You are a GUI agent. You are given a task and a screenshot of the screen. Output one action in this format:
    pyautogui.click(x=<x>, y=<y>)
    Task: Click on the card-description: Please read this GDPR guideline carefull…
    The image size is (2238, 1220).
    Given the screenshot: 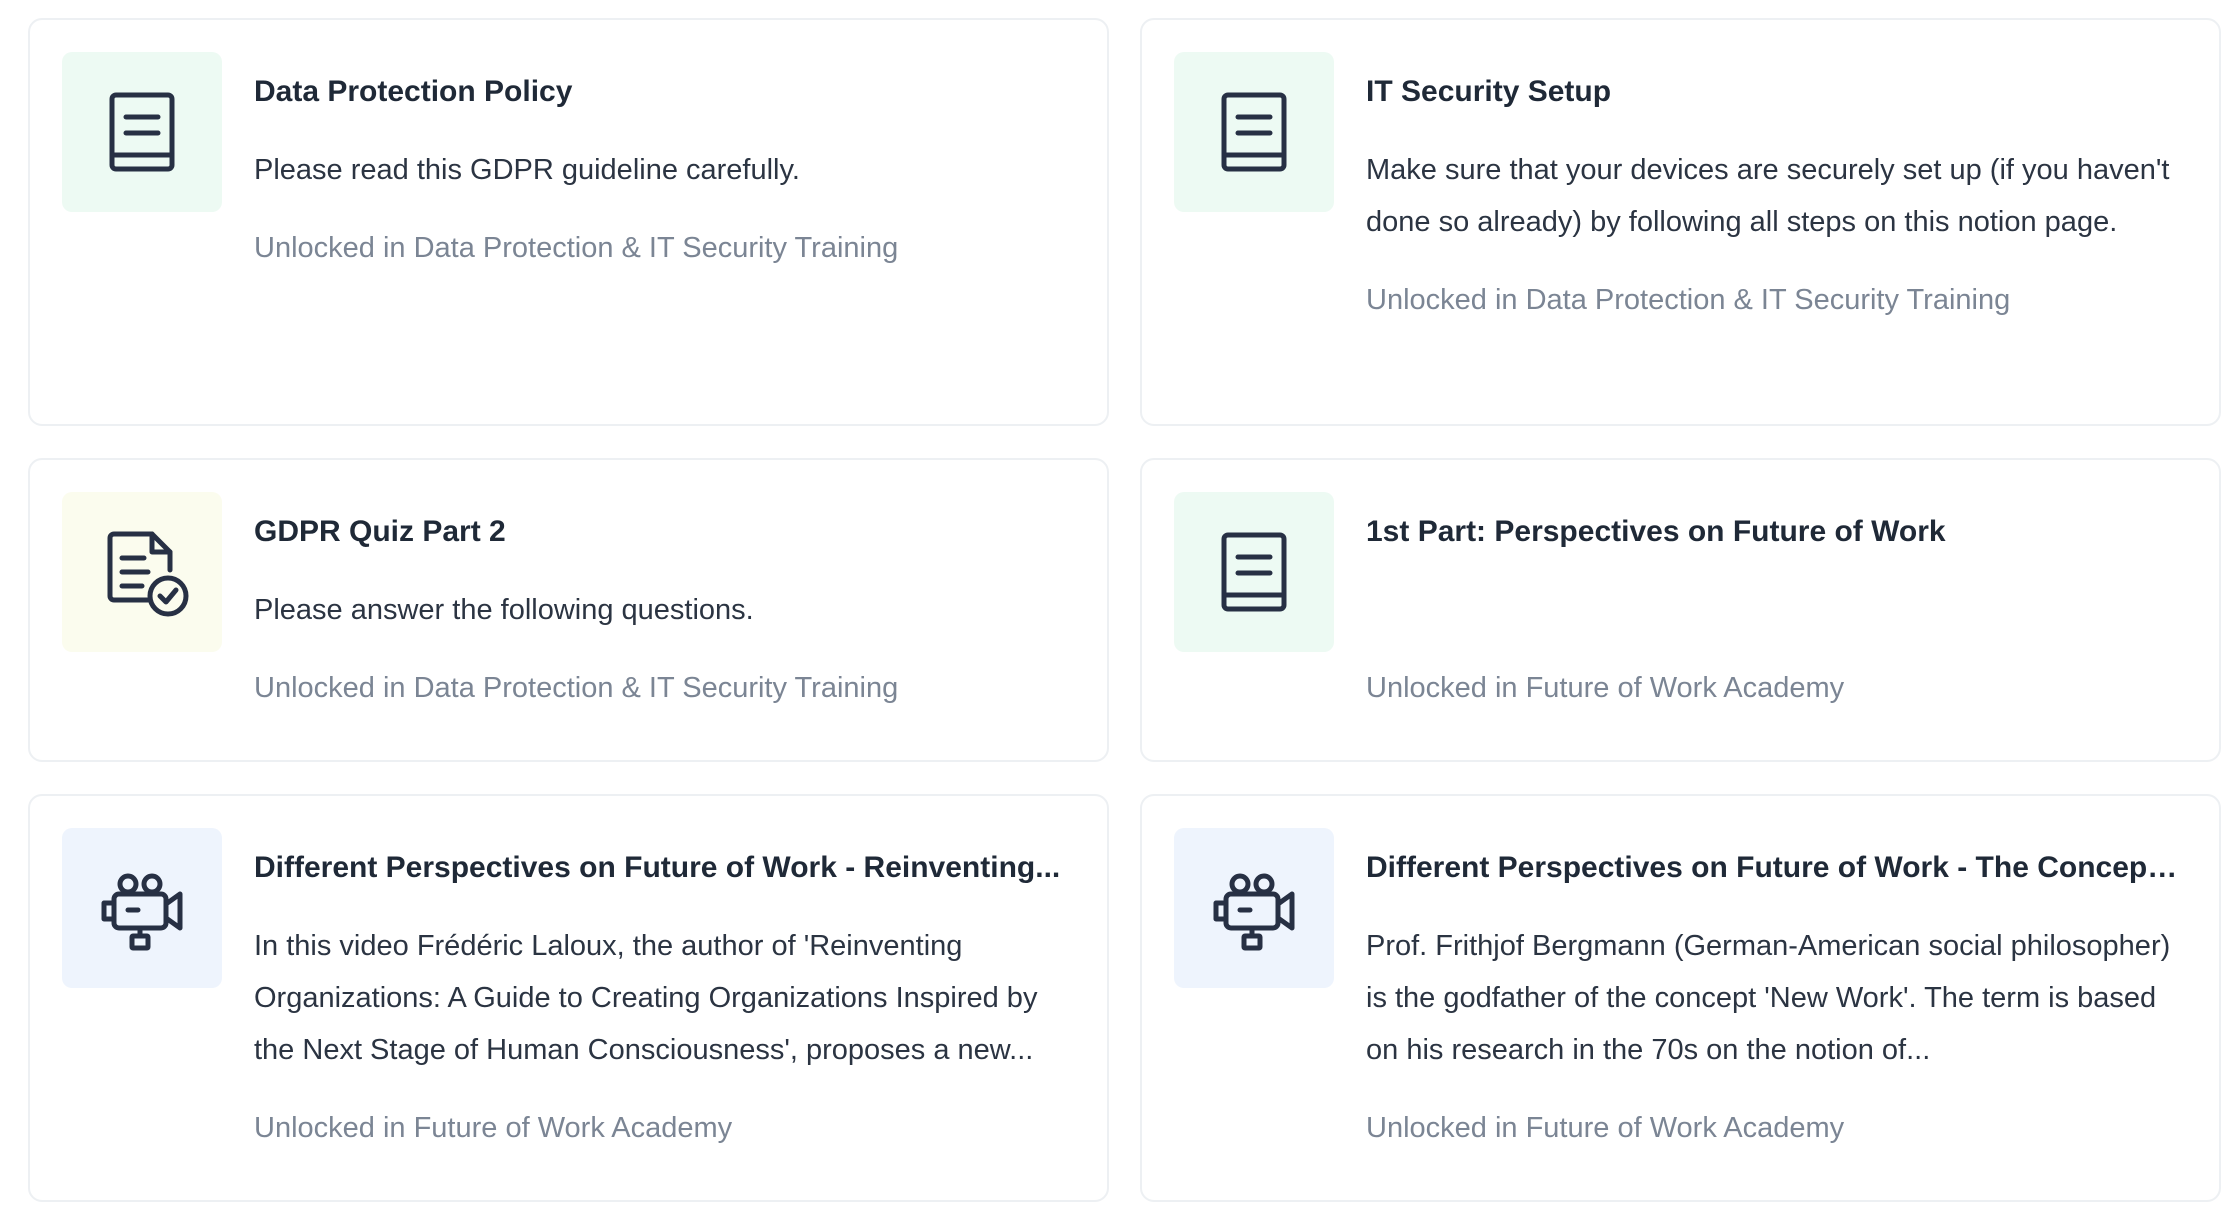 What is the action you would take?
    pyautogui.click(x=527, y=170)
    